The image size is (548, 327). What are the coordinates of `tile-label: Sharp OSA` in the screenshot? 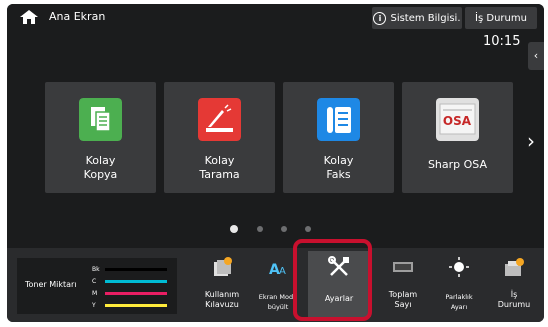 It's located at (457, 164).